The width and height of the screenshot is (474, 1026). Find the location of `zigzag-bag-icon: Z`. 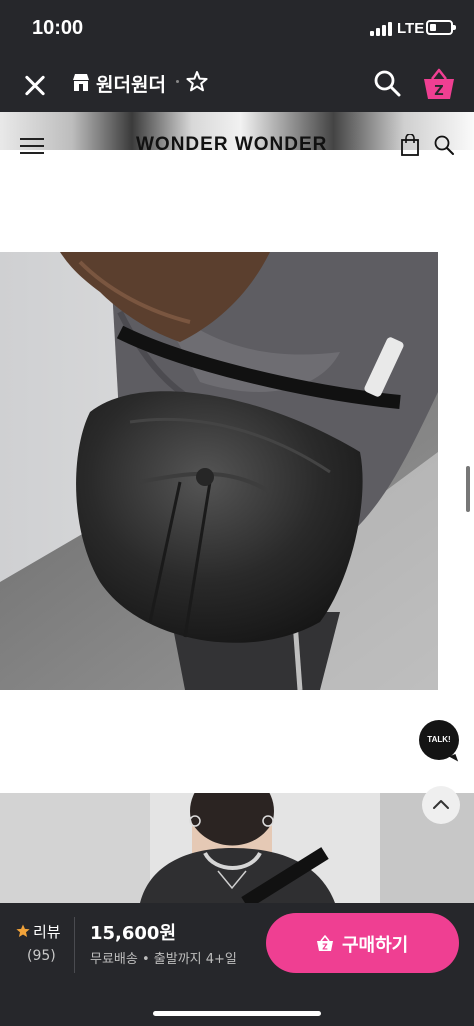

zigzag-bag-icon: Z is located at coordinates (325, 943).